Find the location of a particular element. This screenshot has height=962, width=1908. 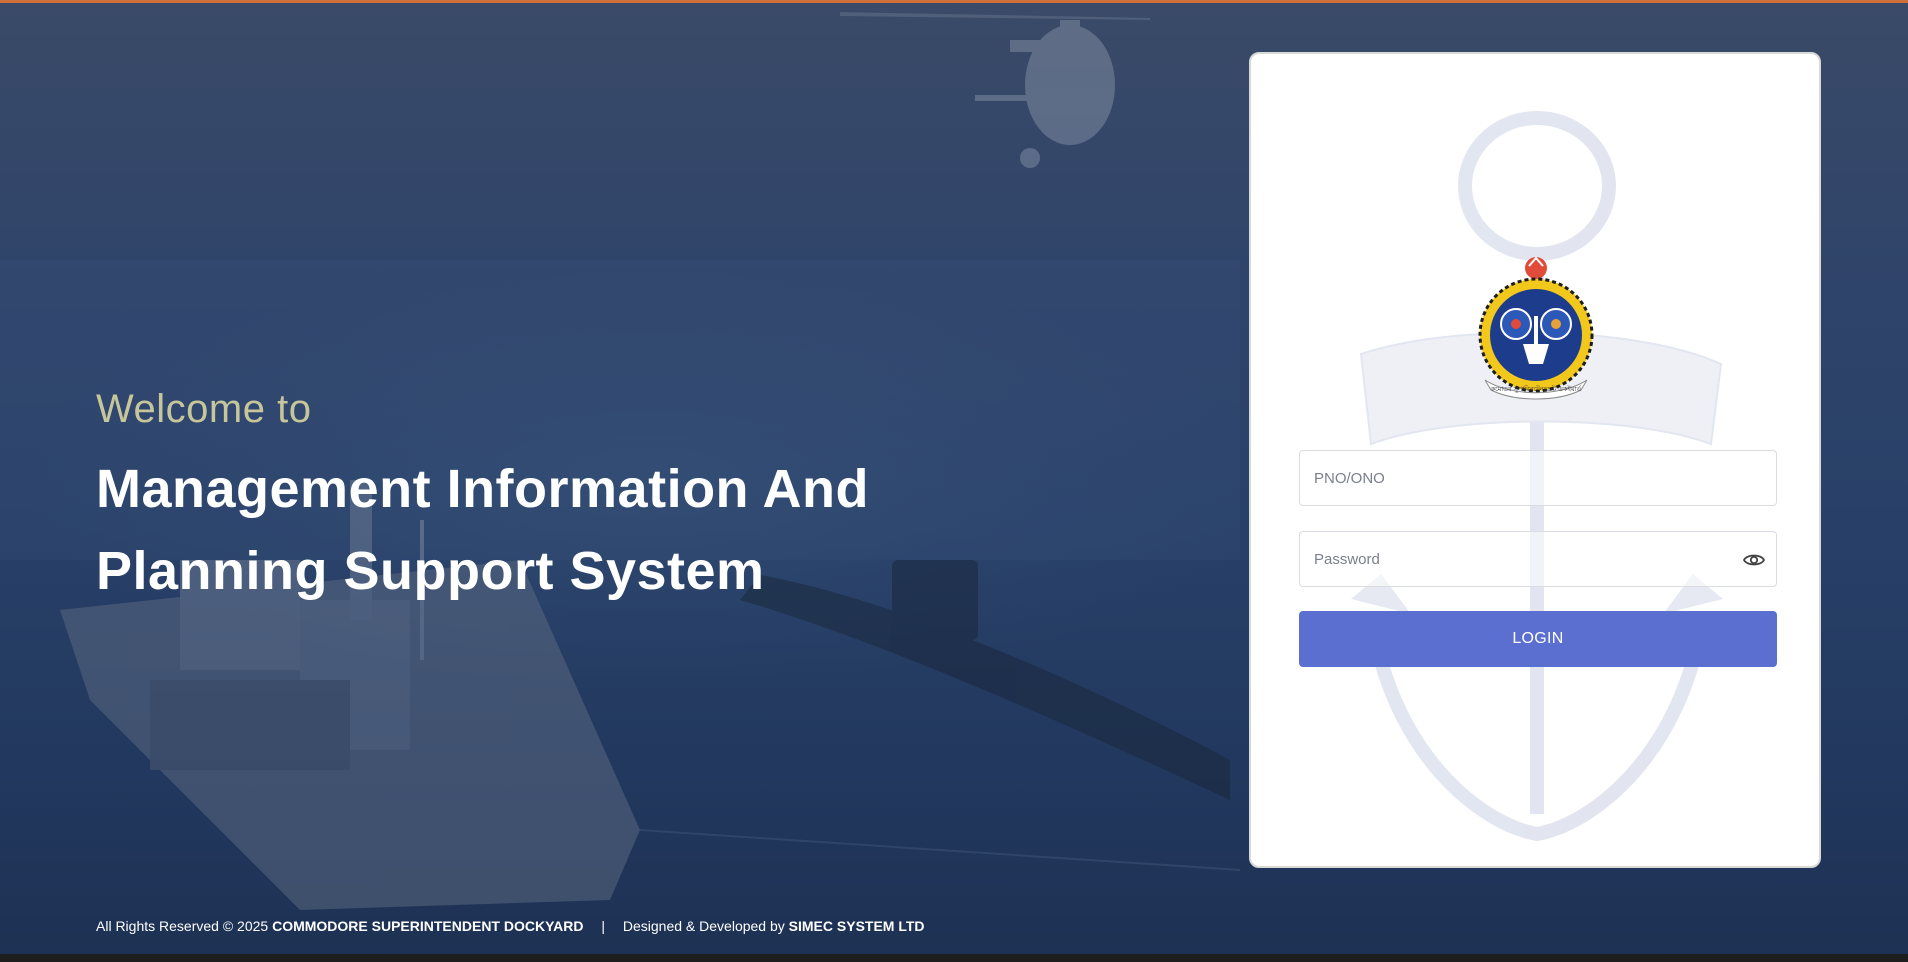

password-input is located at coordinates (1538, 559).